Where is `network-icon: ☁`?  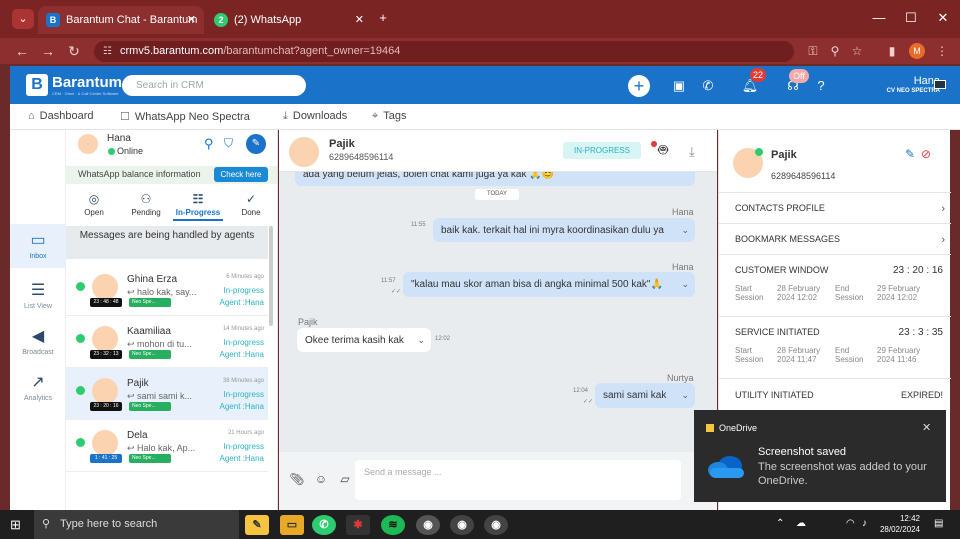 network-icon: ☁ is located at coordinates (801, 523).